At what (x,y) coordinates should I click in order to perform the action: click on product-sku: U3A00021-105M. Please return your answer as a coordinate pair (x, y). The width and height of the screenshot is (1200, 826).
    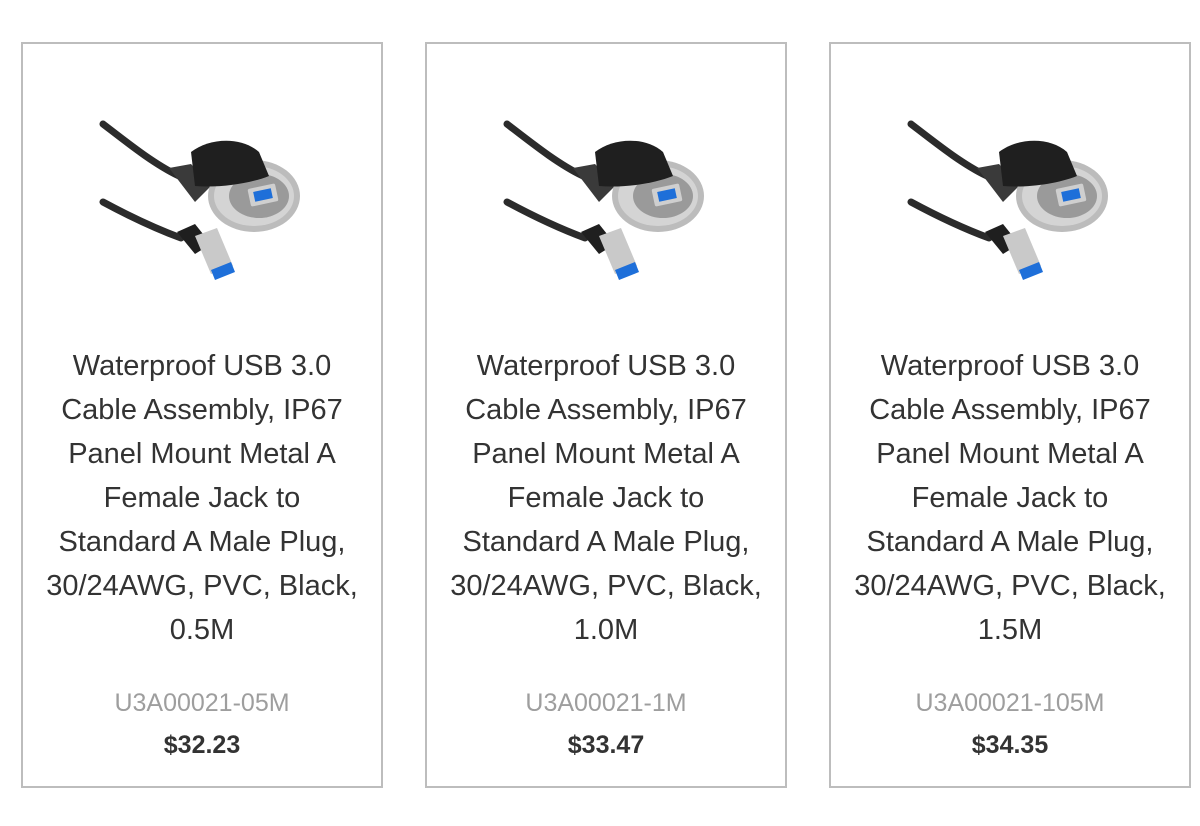
    Looking at the image, I should click on (1010, 703).